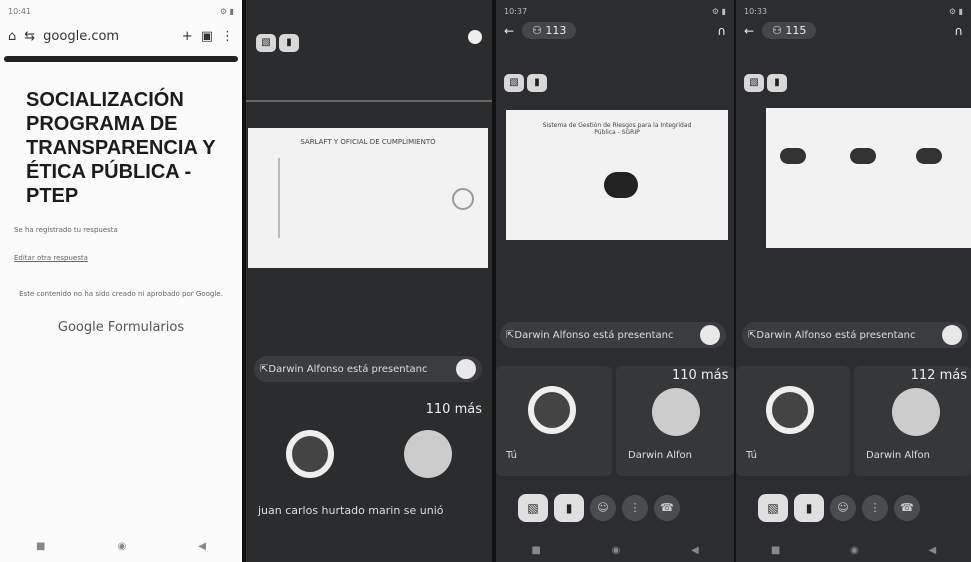 The height and width of the screenshot is (562, 971). Describe the element at coordinates (121, 258) in the screenshot. I see `edit-response-link: Editar otra respuesta` at that location.